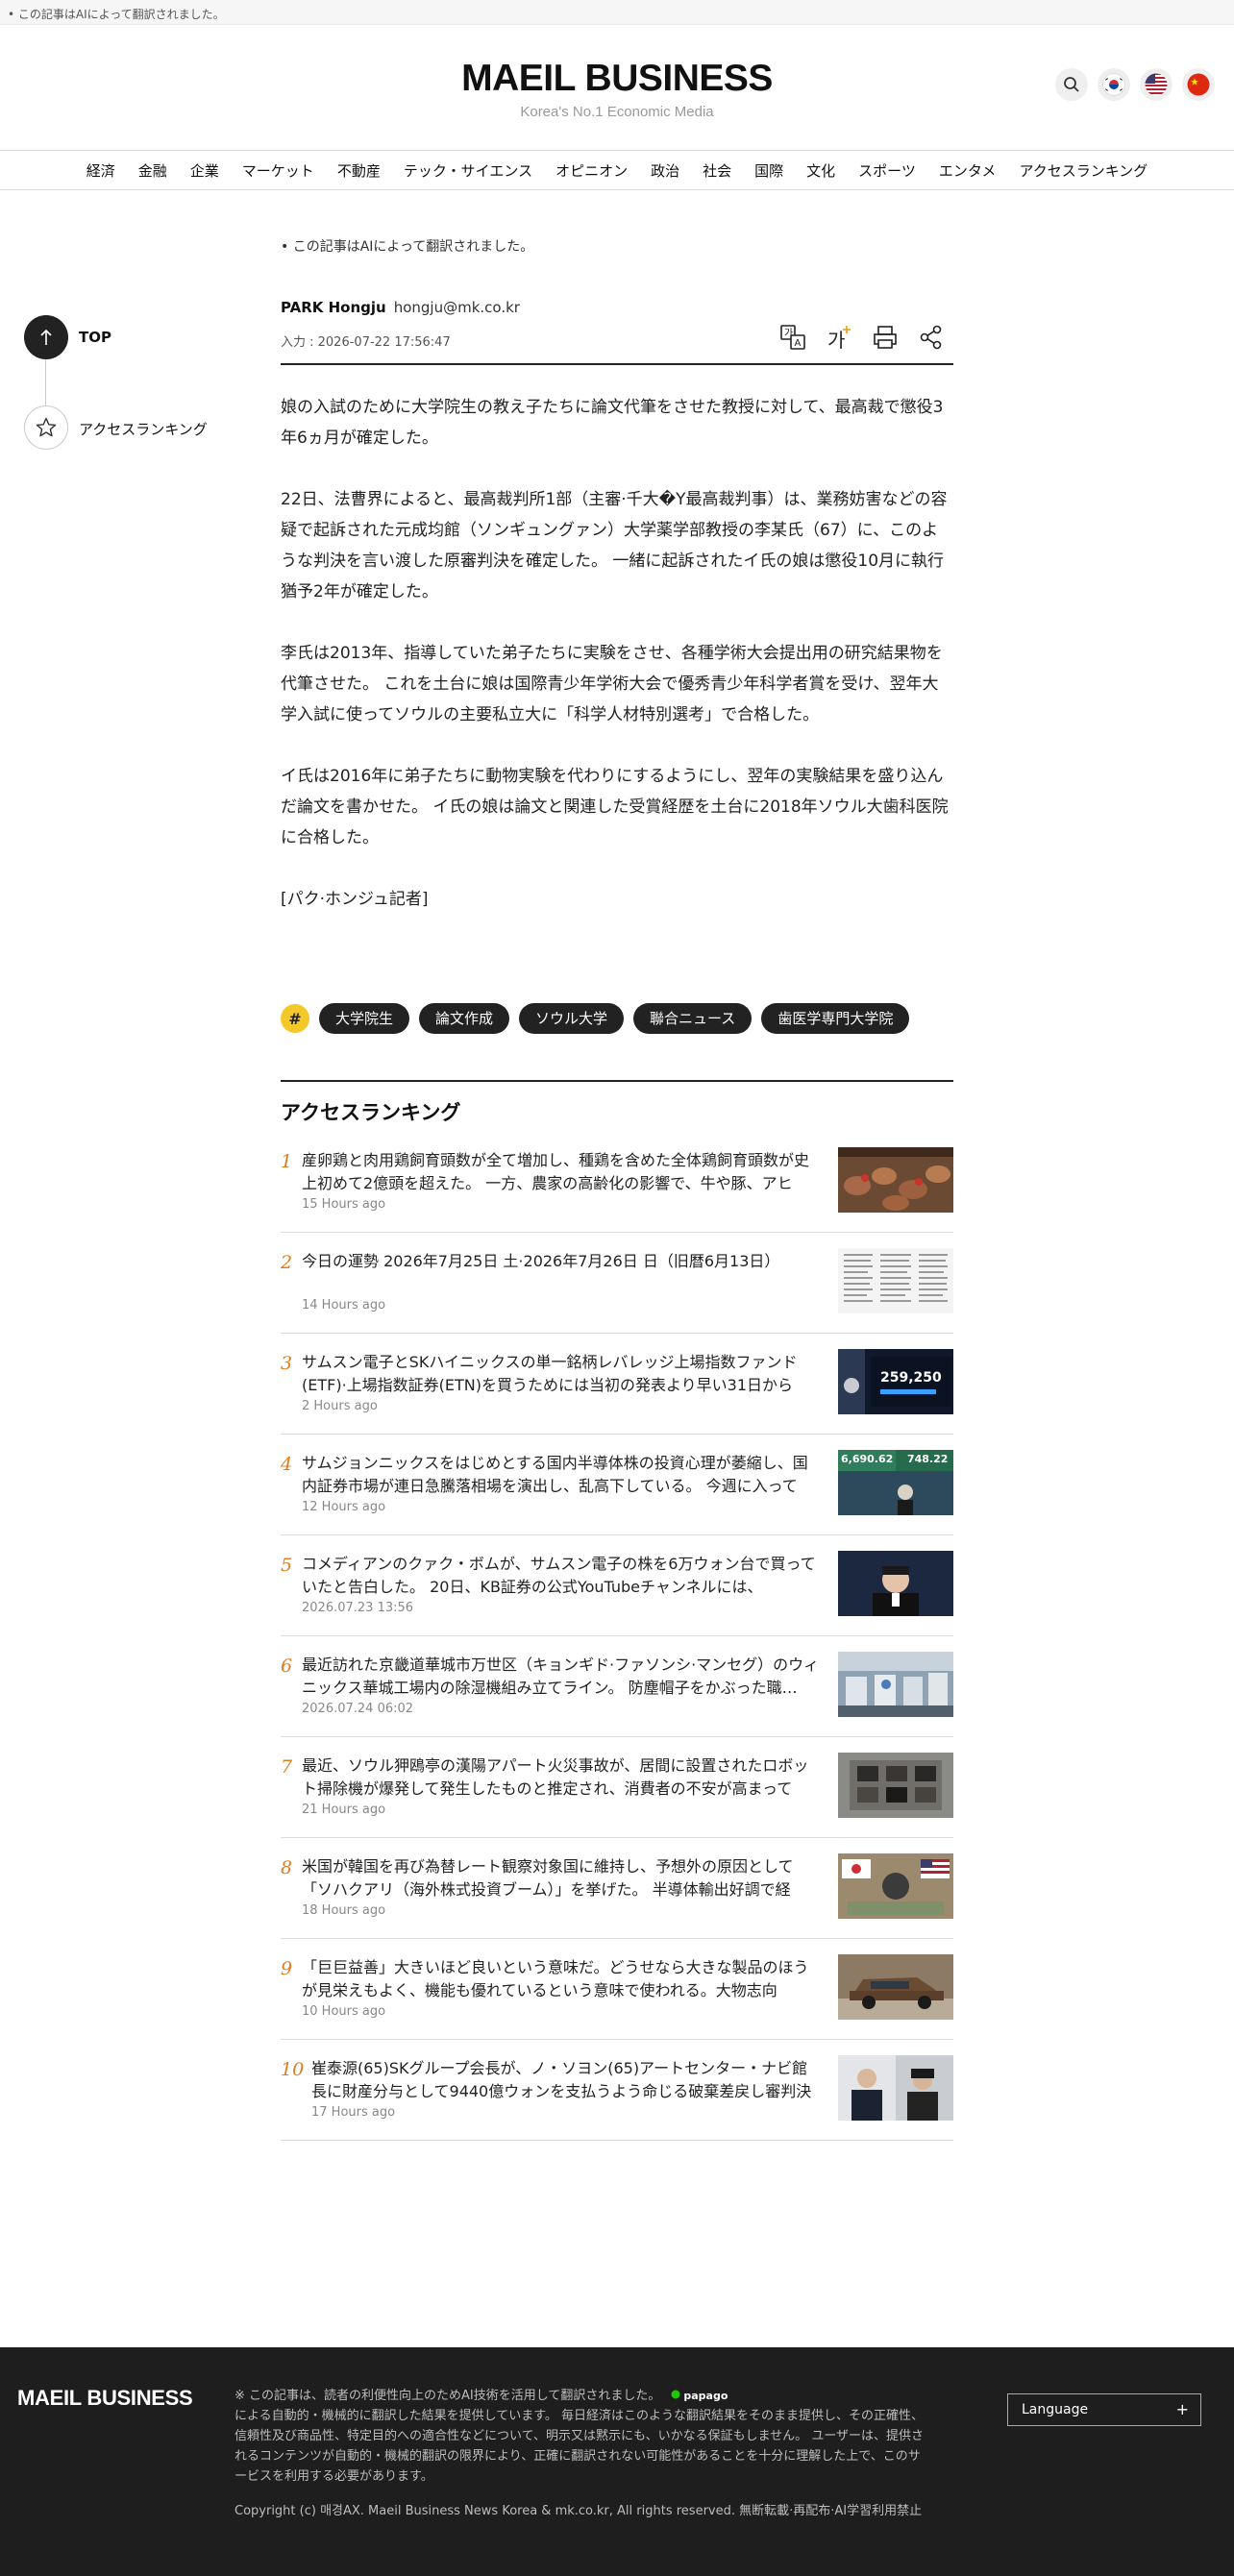 The width and height of the screenshot is (1234, 2576). I want to click on english-language-button, so click(1156, 84).